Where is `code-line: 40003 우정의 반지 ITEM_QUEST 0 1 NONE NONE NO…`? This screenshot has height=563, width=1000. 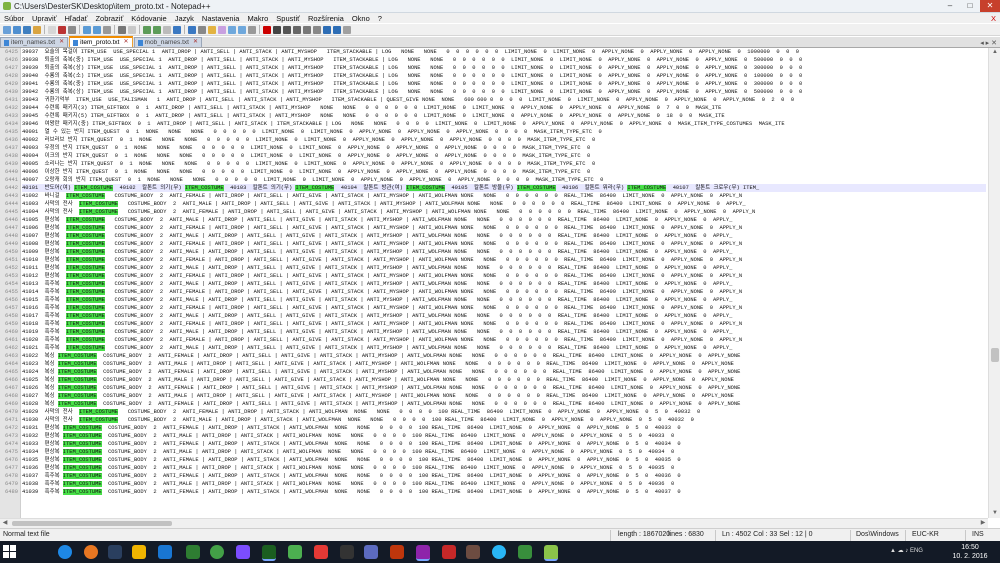
code-line: 40003 우정의 반지 ITEM_QUEST 0 1 NONE NONE NO… is located at coordinates (504, 148).